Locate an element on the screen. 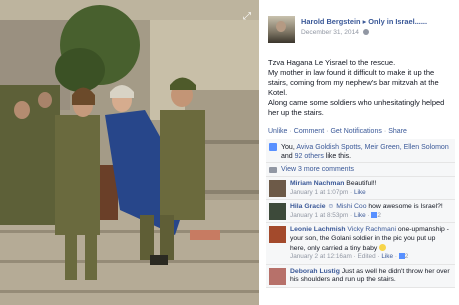  like-icon is located at coordinates (273, 147).